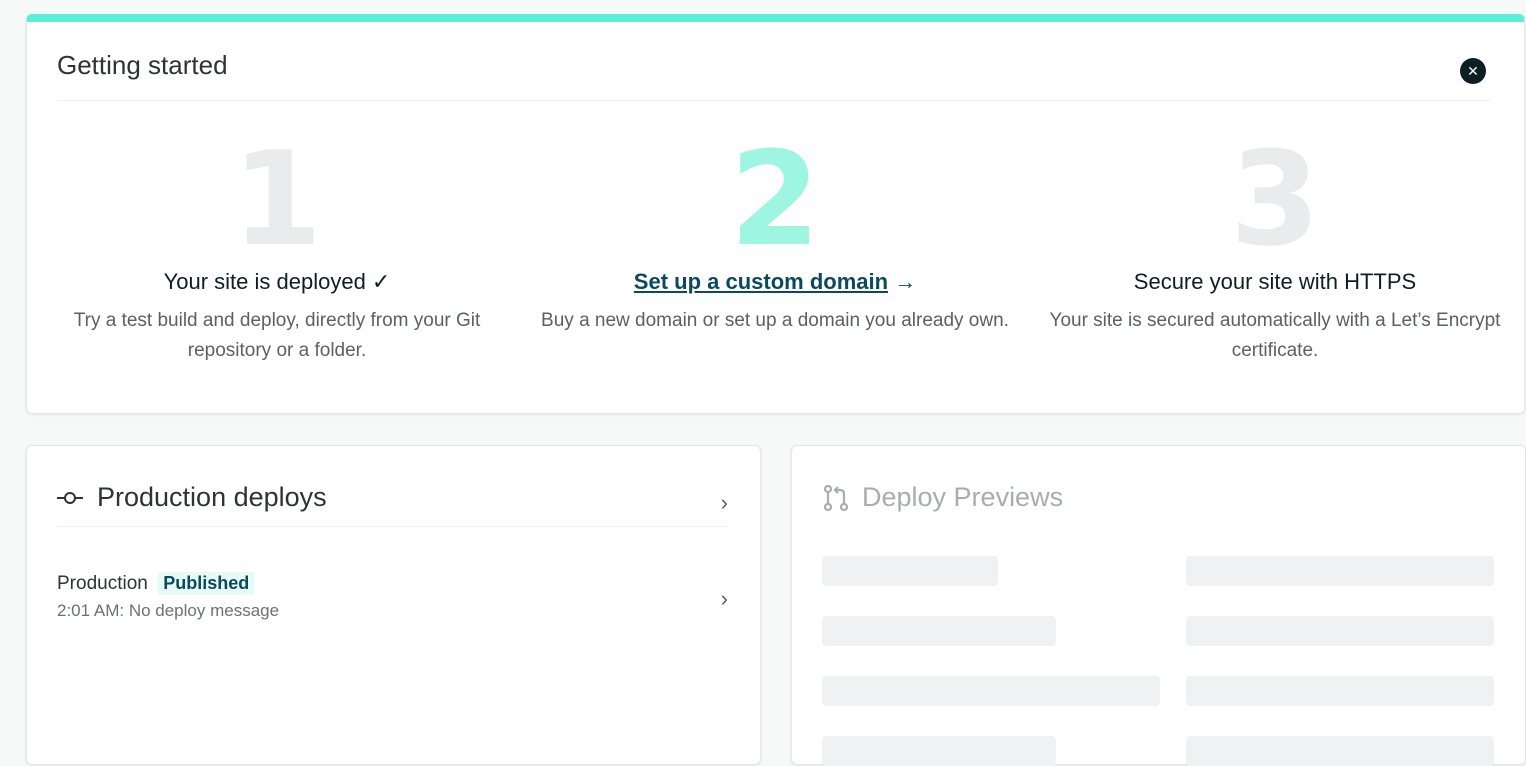 This screenshot has height=766, width=1526. I want to click on commit-icon, so click(70, 498).